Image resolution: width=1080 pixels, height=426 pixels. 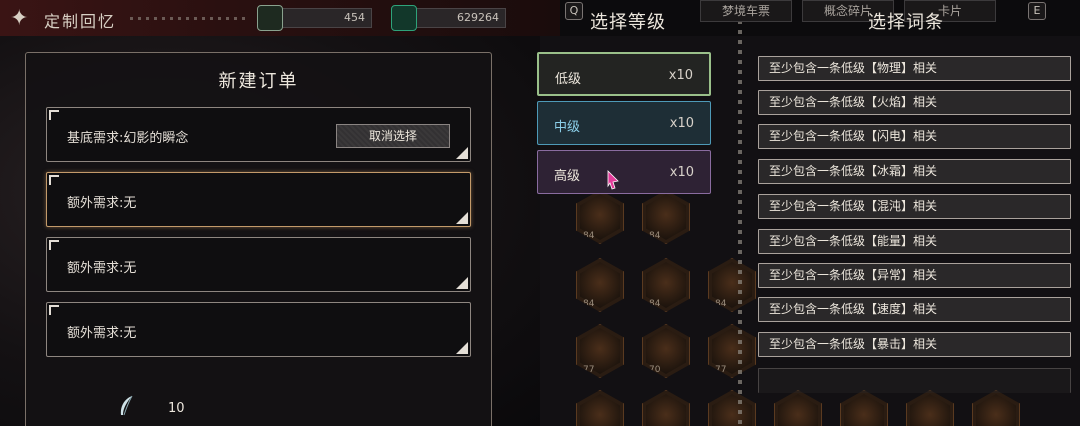 What do you see at coordinates (258, 81) in the screenshot?
I see `order-title: 新建订单` at bounding box center [258, 81].